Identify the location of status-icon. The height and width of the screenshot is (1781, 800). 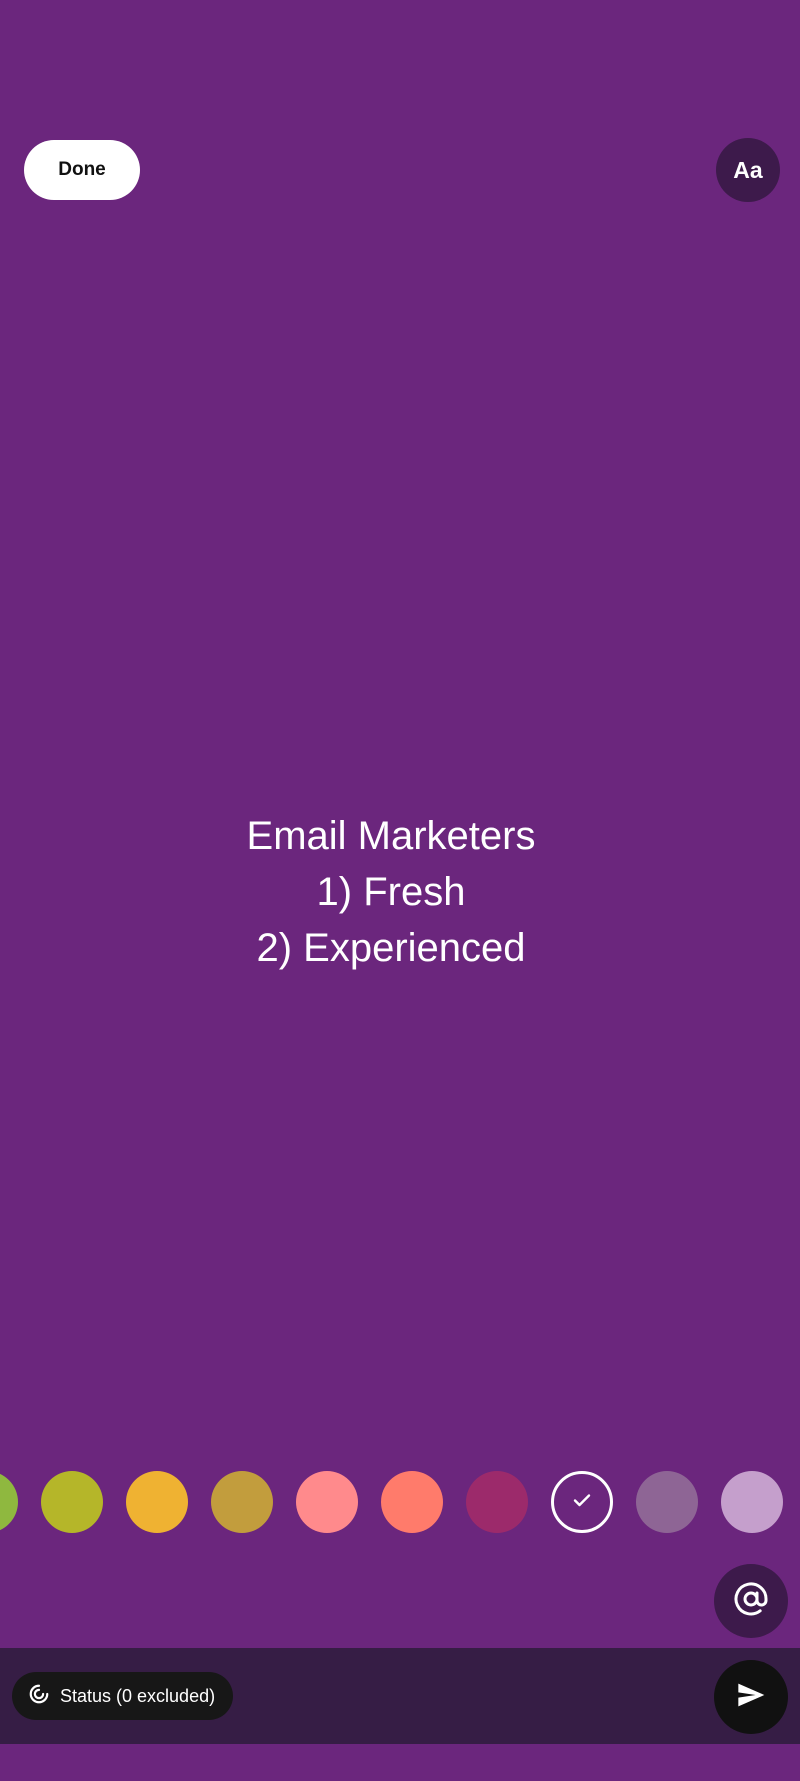
(39, 1696).